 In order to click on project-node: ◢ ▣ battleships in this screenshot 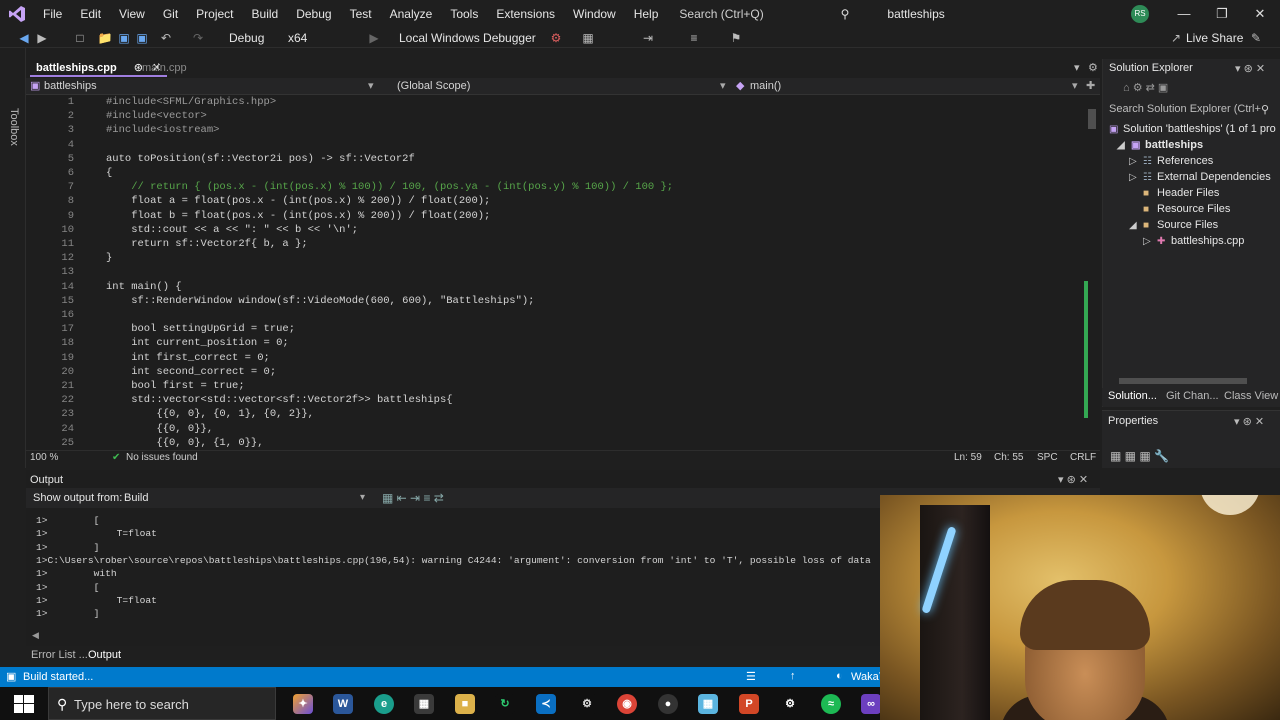, I will do `click(1160, 145)`.